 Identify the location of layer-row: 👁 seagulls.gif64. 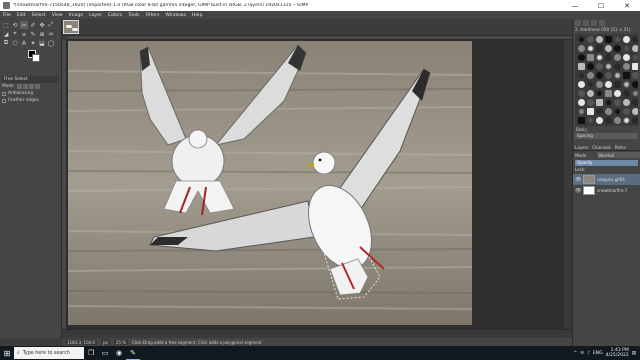
(606, 179).